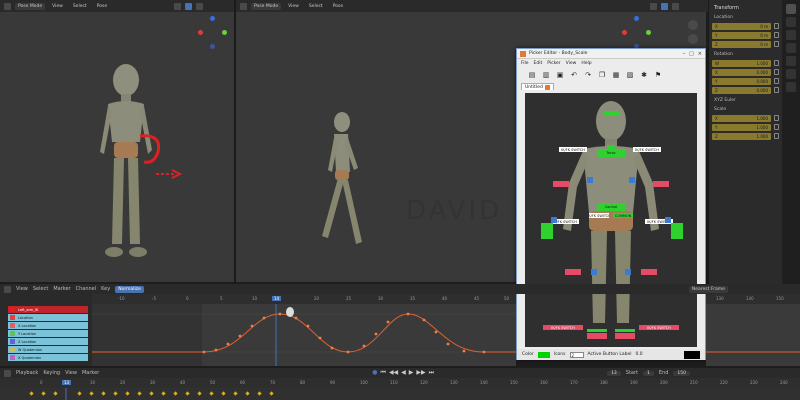 The height and width of the screenshot is (400, 800). Describe the element at coordinates (741, 72) in the screenshot. I see `rotation-x-field: X 0.000` at that location.